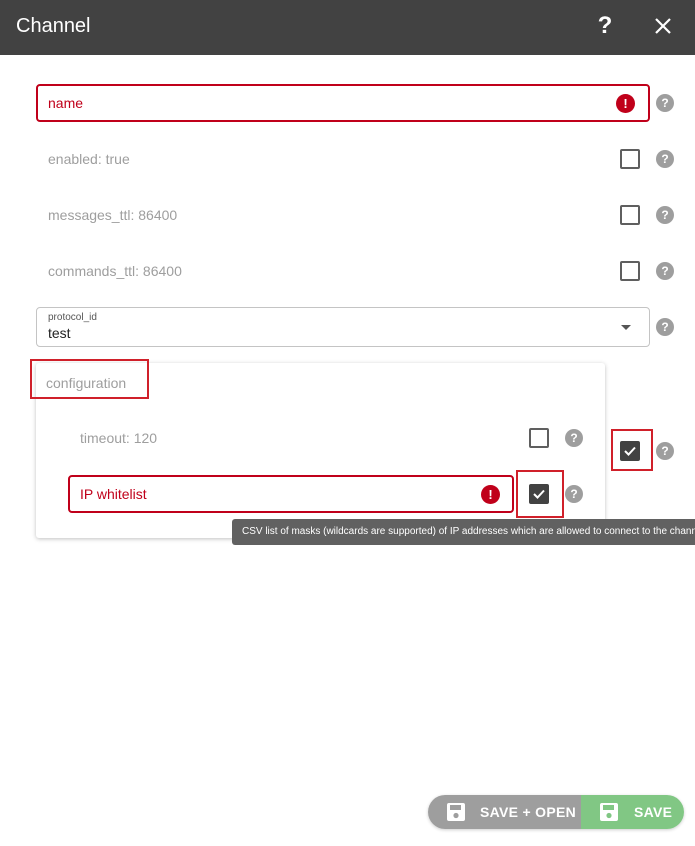 The height and width of the screenshot is (846, 695). What do you see at coordinates (66, 103) in the screenshot?
I see `name-label: name` at bounding box center [66, 103].